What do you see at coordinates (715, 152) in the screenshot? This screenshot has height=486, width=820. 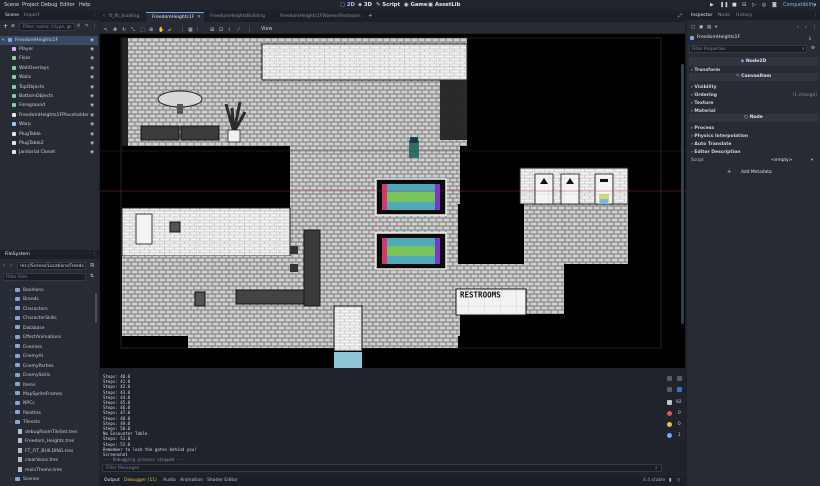 I see `section-editor-description: › Editor Description` at bounding box center [715, 152].